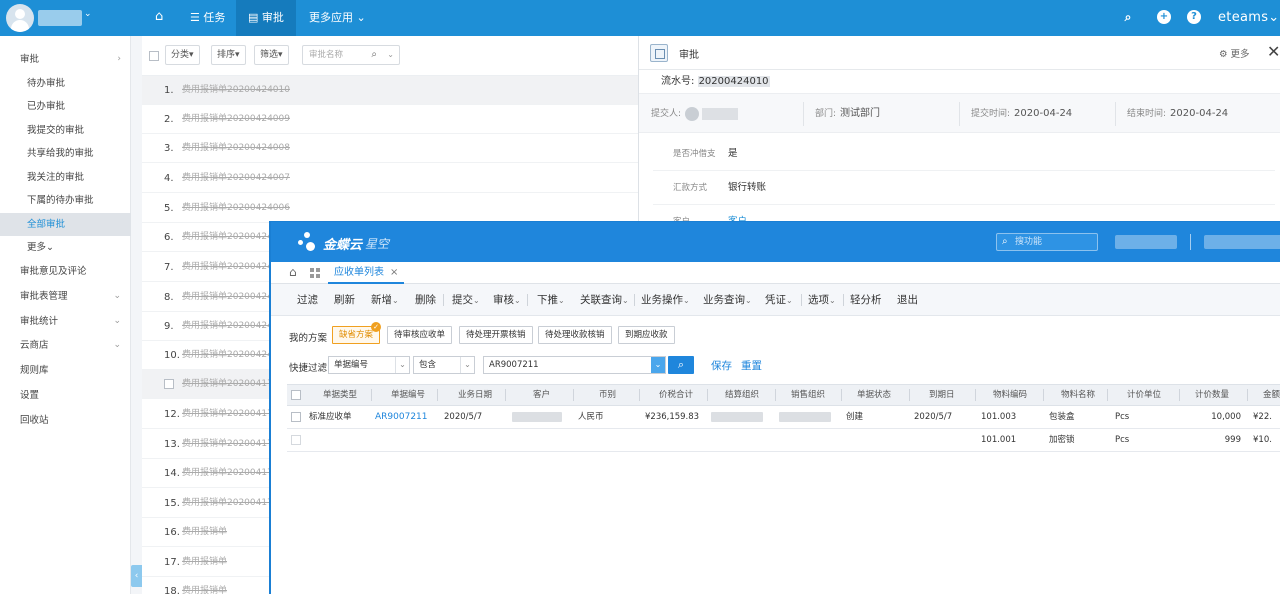 This screenshot has width=1280, height=594. What do you see at coordinates (1144, 395) in the screenshot?
I see `col-pricing-unit: 计价单位` at bounding box center [1144, 395].